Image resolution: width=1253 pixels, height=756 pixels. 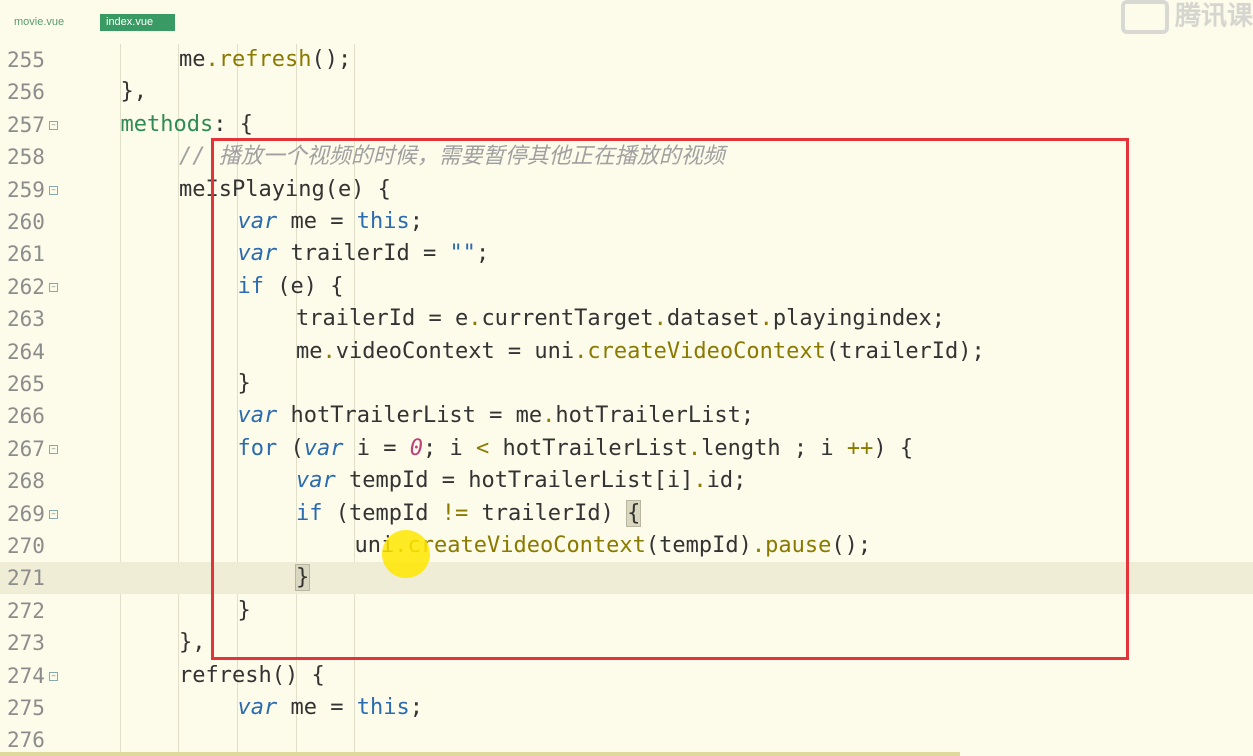 I want to click on line-number: 271, so click(x=26, y=578).